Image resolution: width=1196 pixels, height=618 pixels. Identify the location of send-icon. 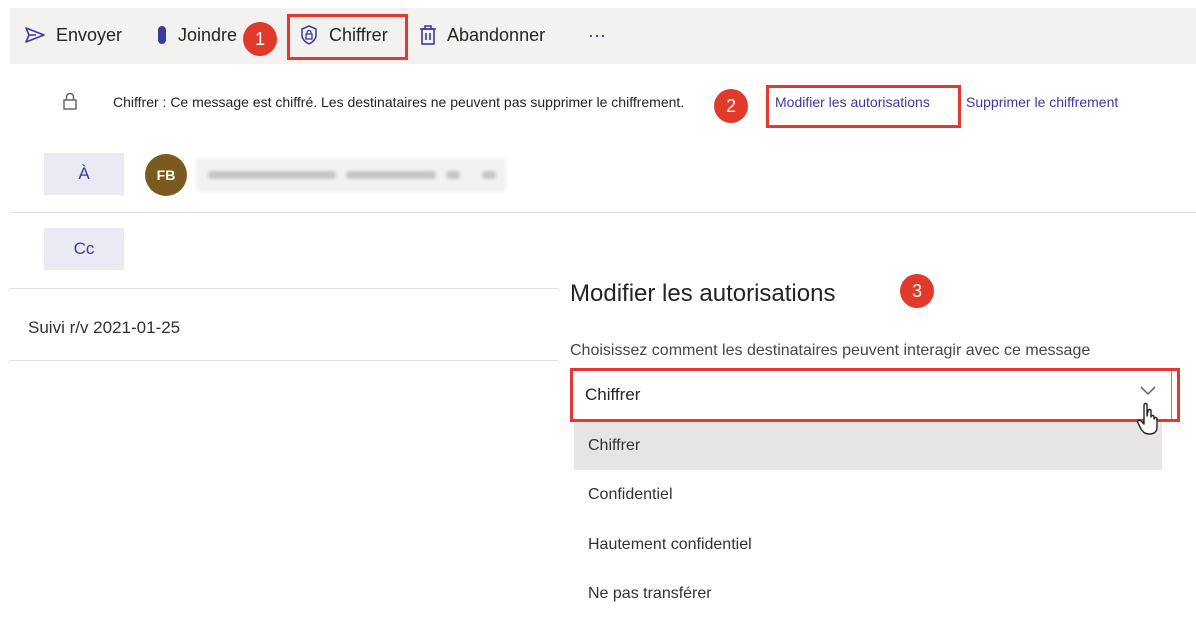
(35, 35).